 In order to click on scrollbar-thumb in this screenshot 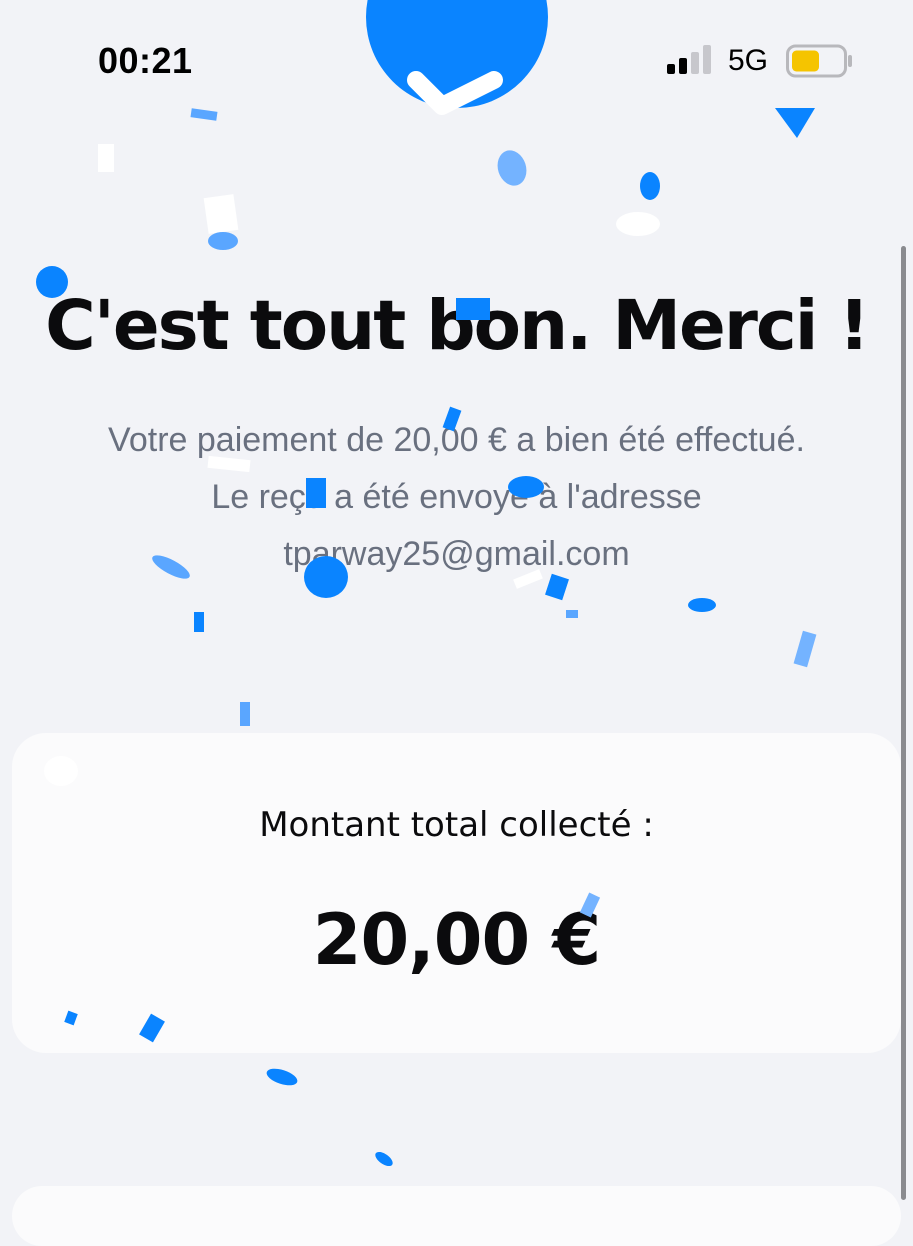, I will do `click(903, 723)`.